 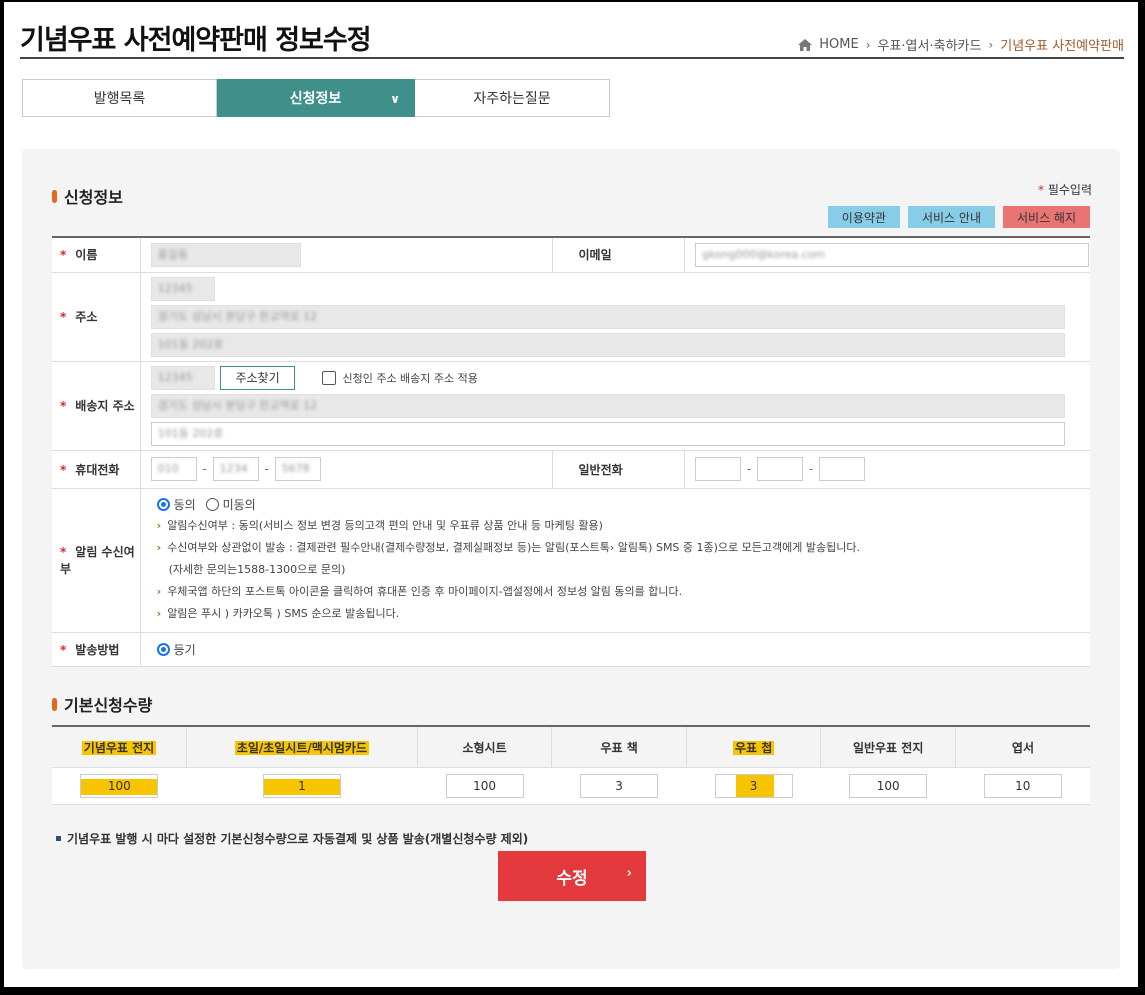 I want to click on breadcrumb-home: HOME, so click(x=838, y=44).